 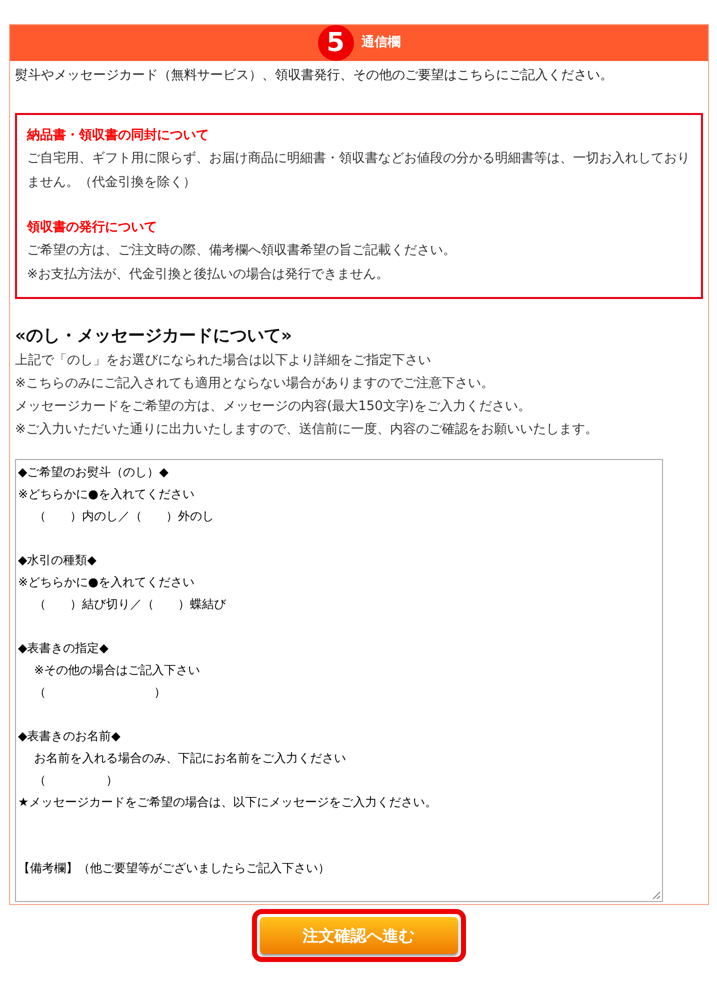 What do you see at coordinates (118, 136) in the screenshot?
I see `notice-title: 納品書・領収書の同封について` at bounding box center [118, 136].